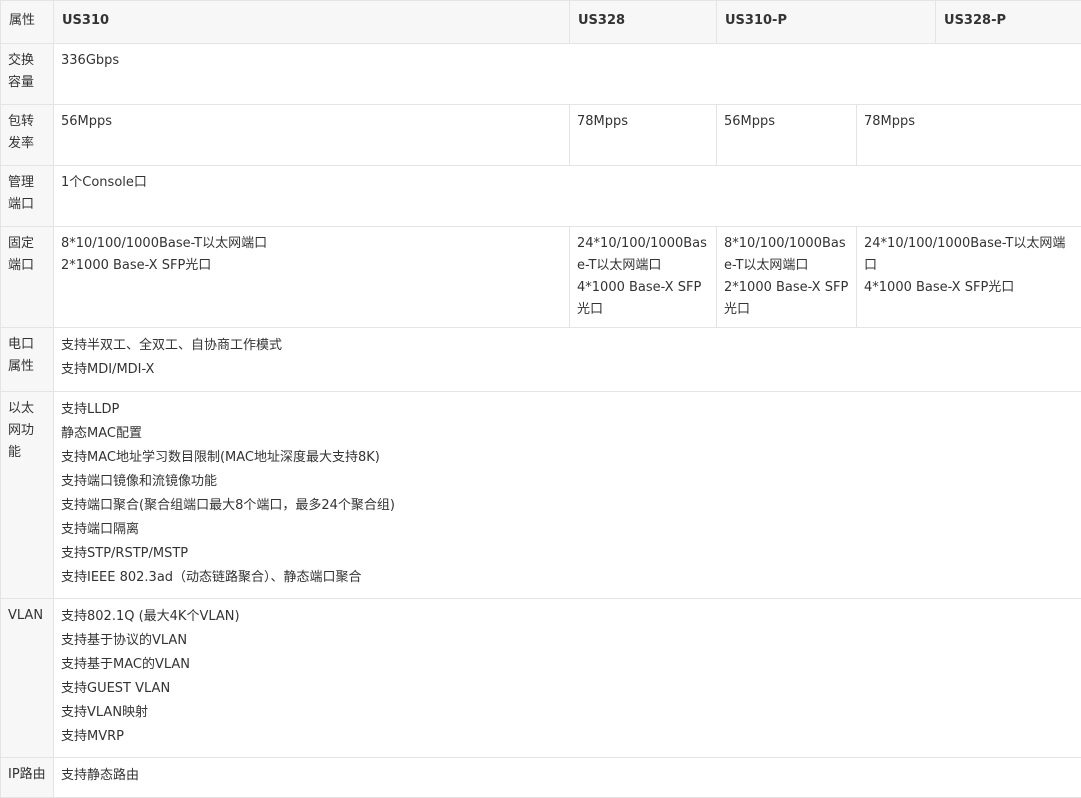 Image resolution: width=1081 pixels, height=798 pixels. Describe the element at coordinates (1008, 22) in the screenshot. I see `header-us328p: US328-P` at that location.